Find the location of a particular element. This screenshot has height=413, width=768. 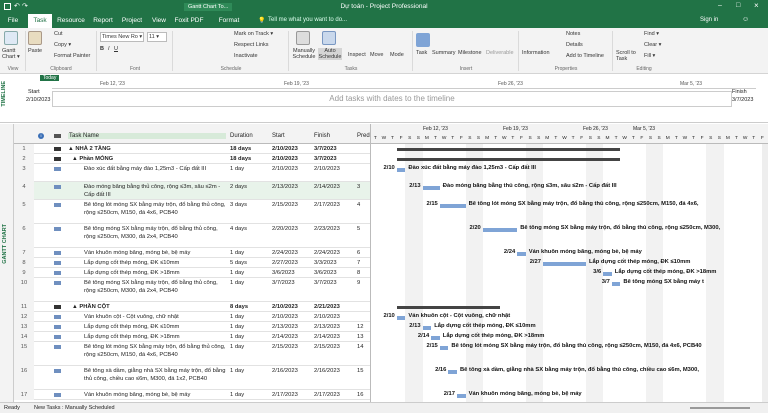

minimize-icon: – is located at coordinates (720, 5).